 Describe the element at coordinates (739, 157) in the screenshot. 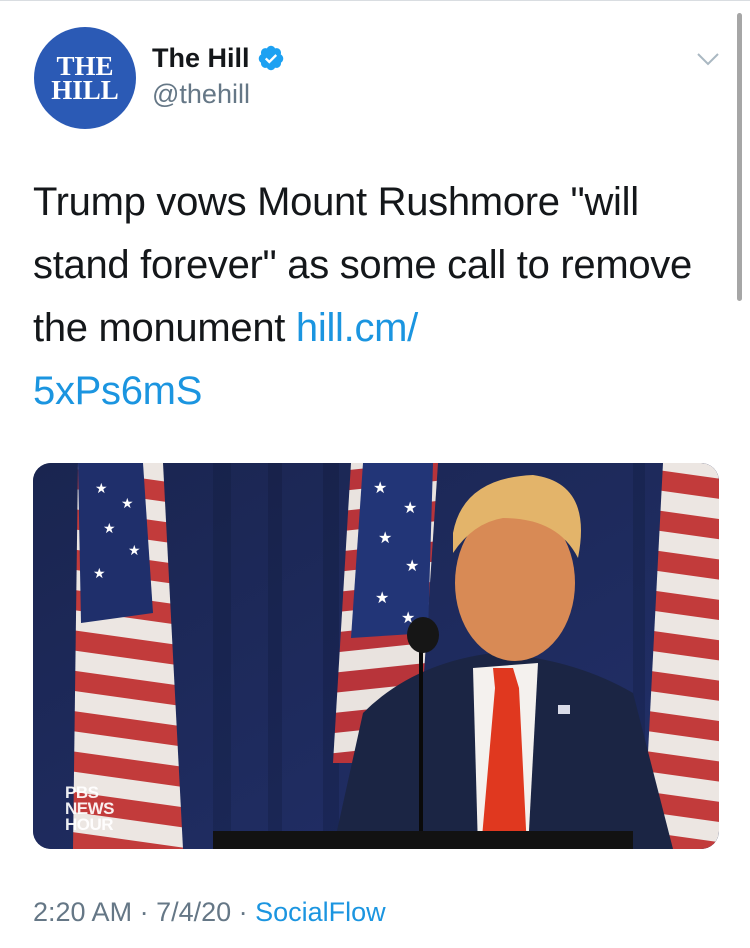

I see `scrollbar` at that location.